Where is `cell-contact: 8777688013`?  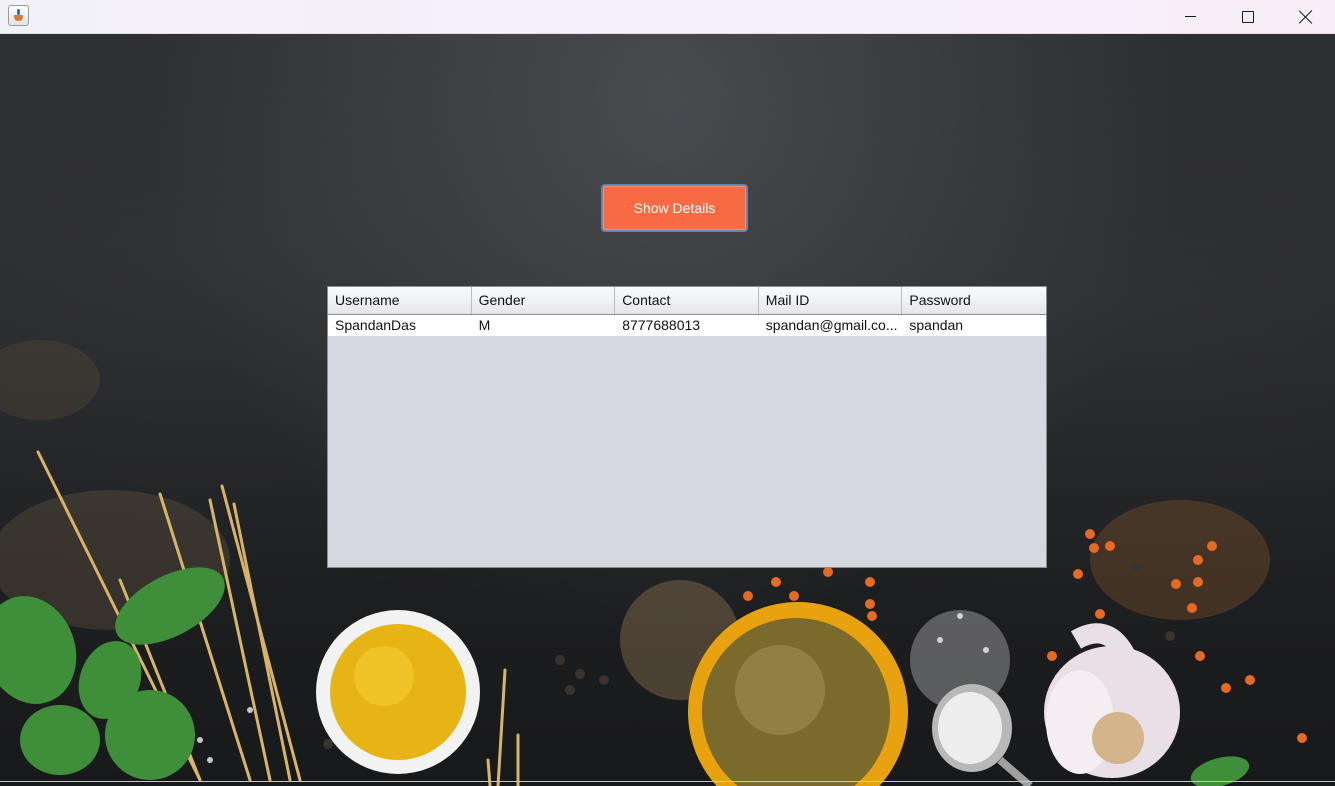 cell-contact: 8777688013 is located at coordinates (687, 325).